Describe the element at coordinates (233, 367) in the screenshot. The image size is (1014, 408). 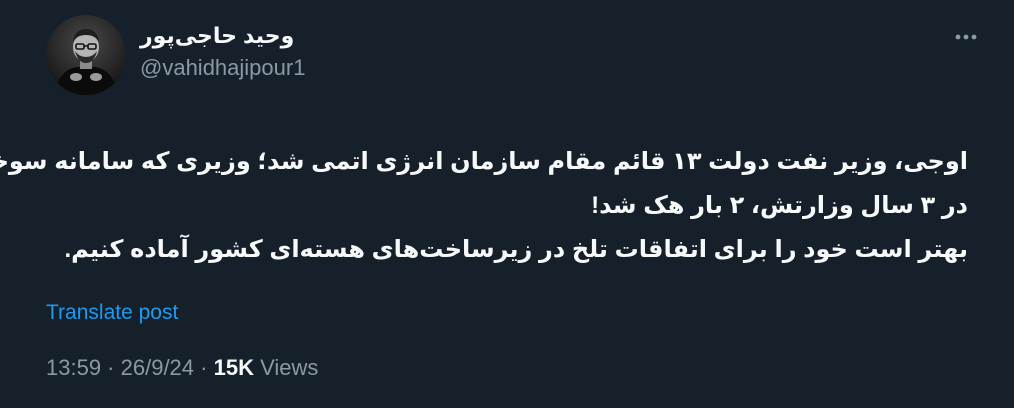
I see `views-count: 15K` at that location.